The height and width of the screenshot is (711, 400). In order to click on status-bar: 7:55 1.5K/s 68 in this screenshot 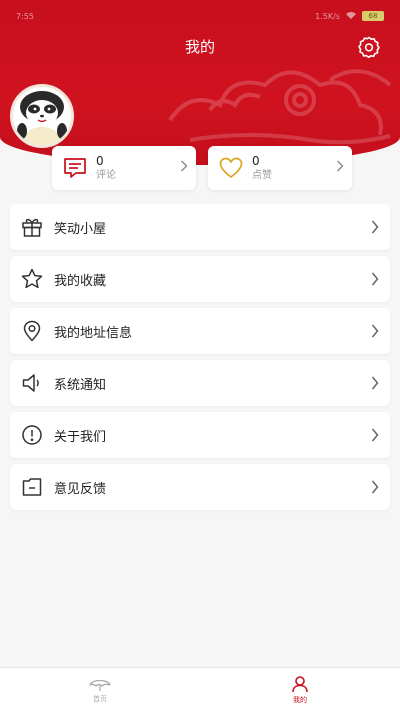, I will do `click(200, 16)`.